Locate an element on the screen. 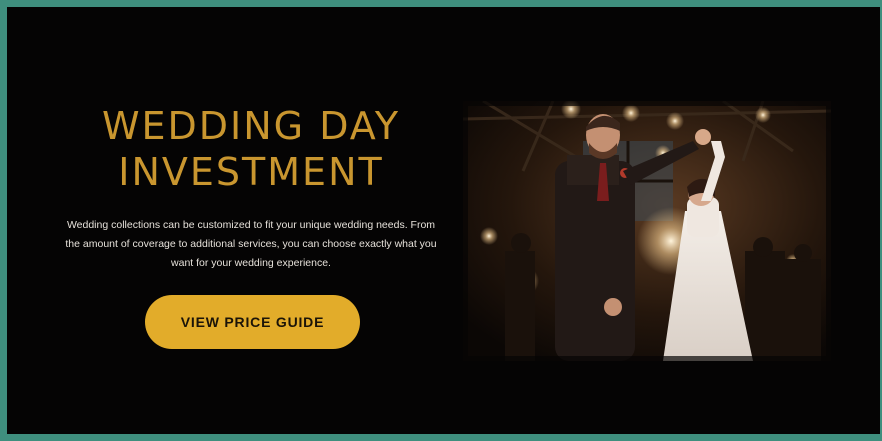 The height and width of the screenshot is (441, 882). heading-line-2: INVESTMENT is located at coordinates (251, 172).